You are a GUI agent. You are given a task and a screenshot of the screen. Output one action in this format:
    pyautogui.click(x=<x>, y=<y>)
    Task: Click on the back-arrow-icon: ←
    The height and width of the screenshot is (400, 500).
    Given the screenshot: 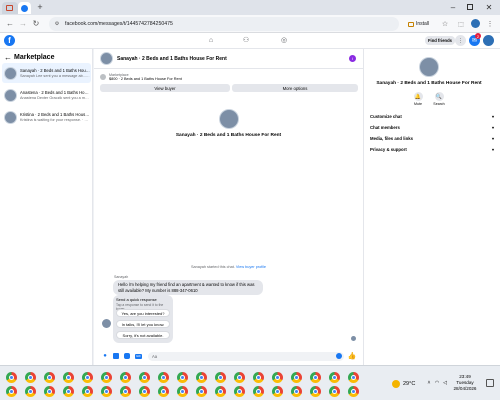 What is the action you would take?
    pyautogui.click(x=8, y=57)
    